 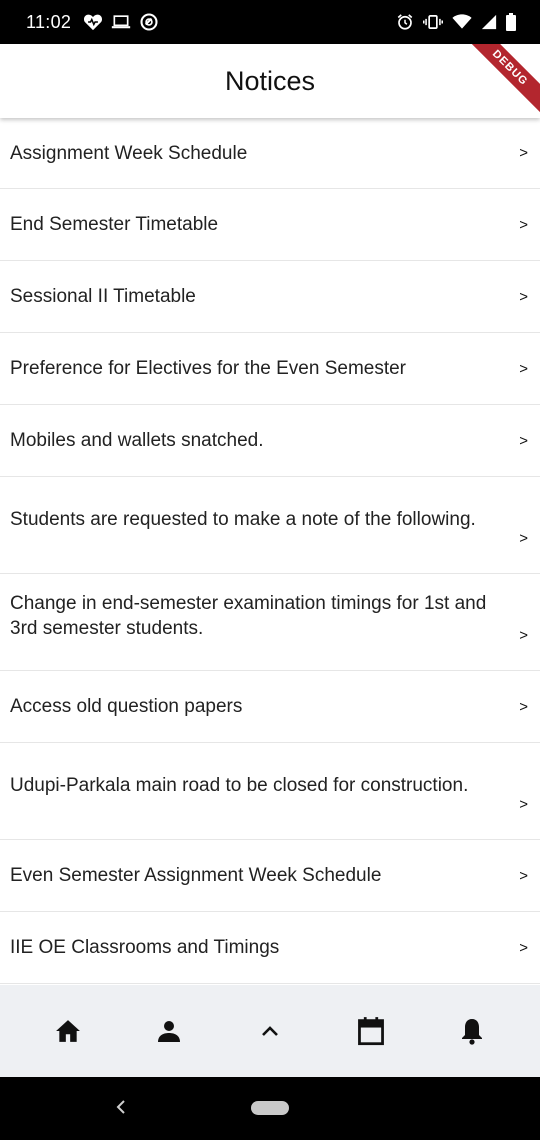 What do you see at coordinates (122, 1107) in the screenshot?
I see `back-icon` at bounding box center [122, 1107].